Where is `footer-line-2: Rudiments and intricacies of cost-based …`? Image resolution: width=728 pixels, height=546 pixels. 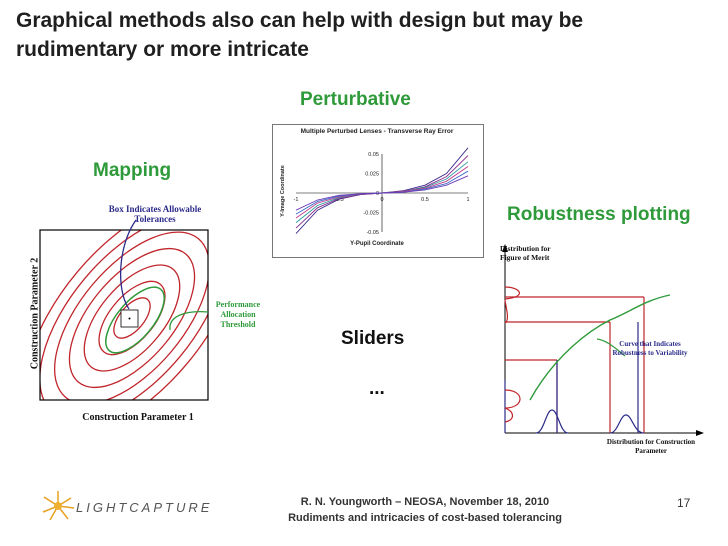 footer-line-2: Rudiments and intricacies of cost-based … is located at coordinates (425, 518).